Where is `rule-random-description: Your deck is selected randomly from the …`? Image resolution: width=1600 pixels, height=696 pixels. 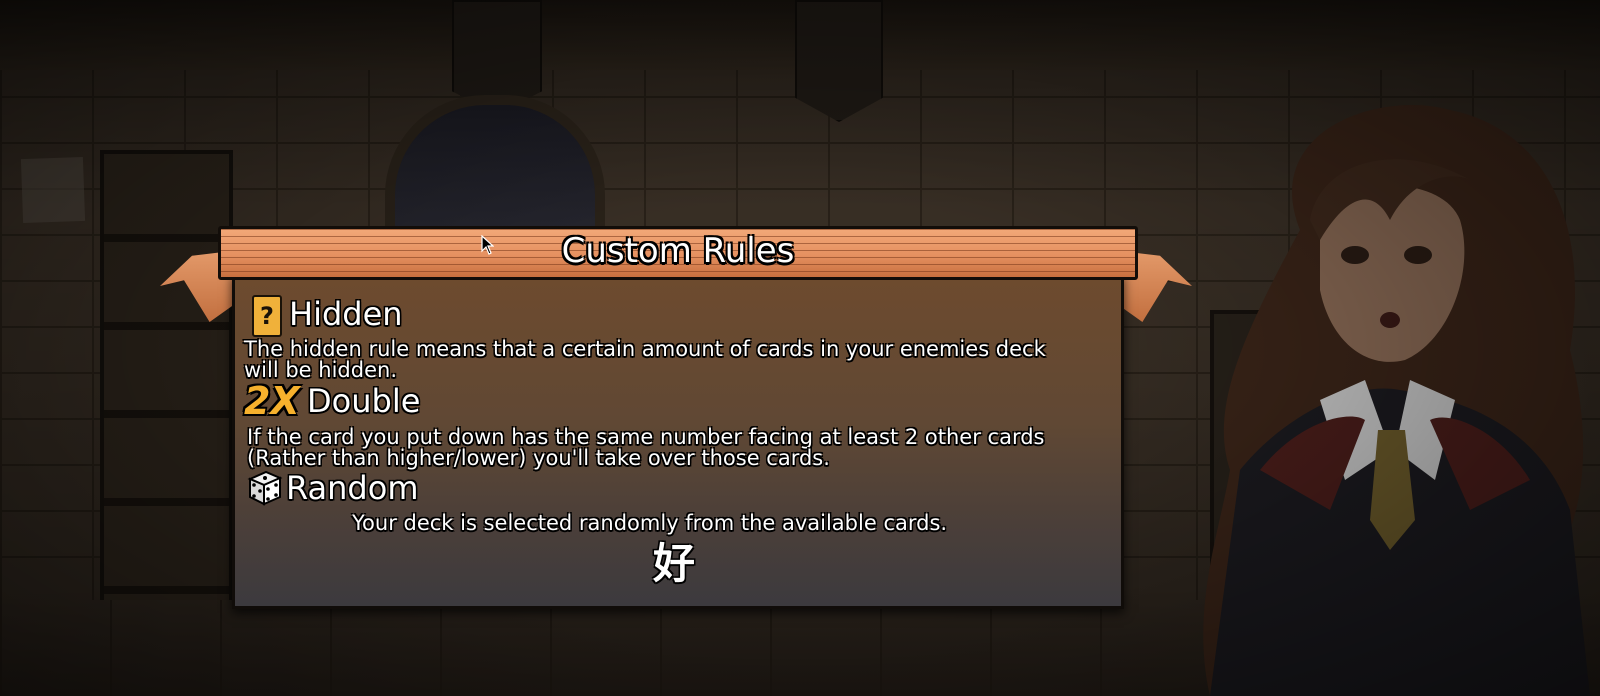
rule-random-description: Your deck is selected randomly from the … is located at coordinates (650, 523).